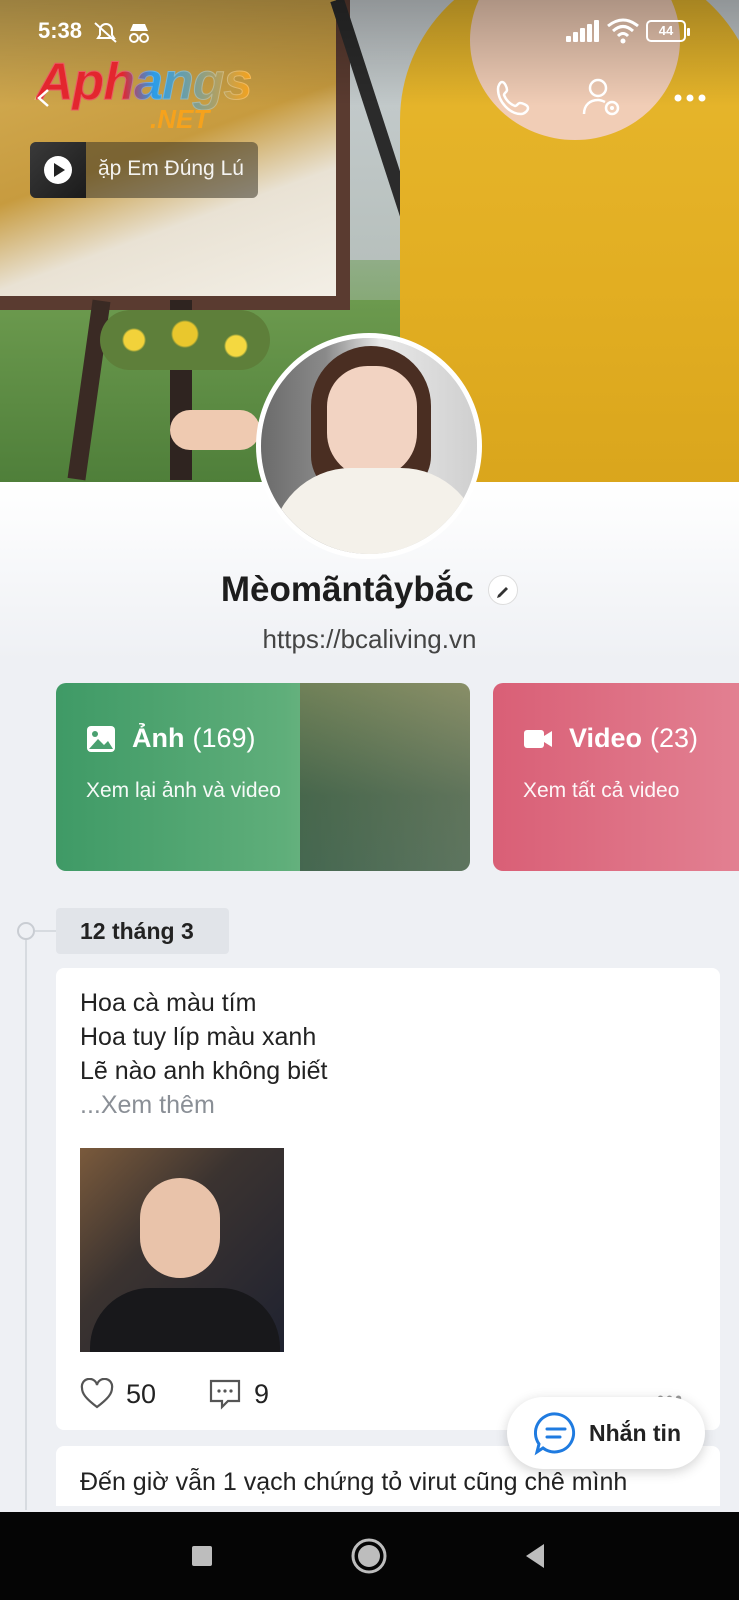 The image size is (739, 1600). I want to click on pencil-icon, so click(503, 592).